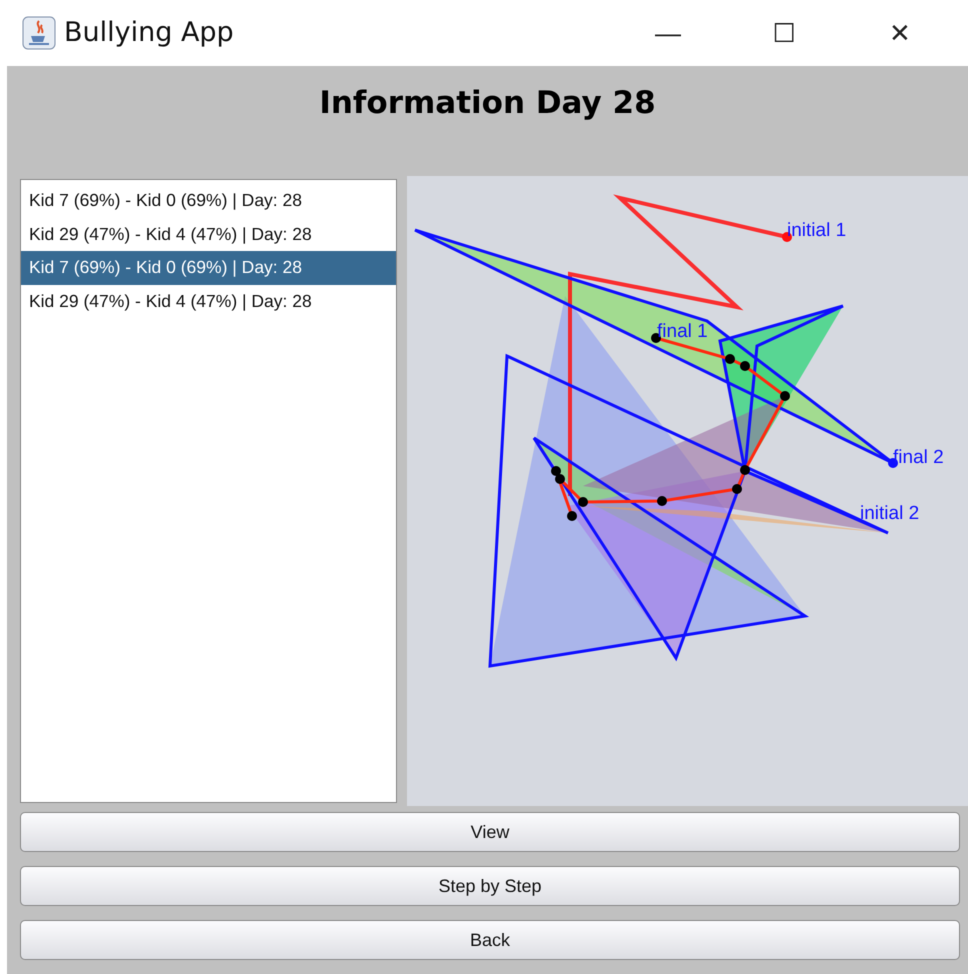 This screenshot has width=968, height=974. I want to click on heading: Information Day 28, so click(487, 103).